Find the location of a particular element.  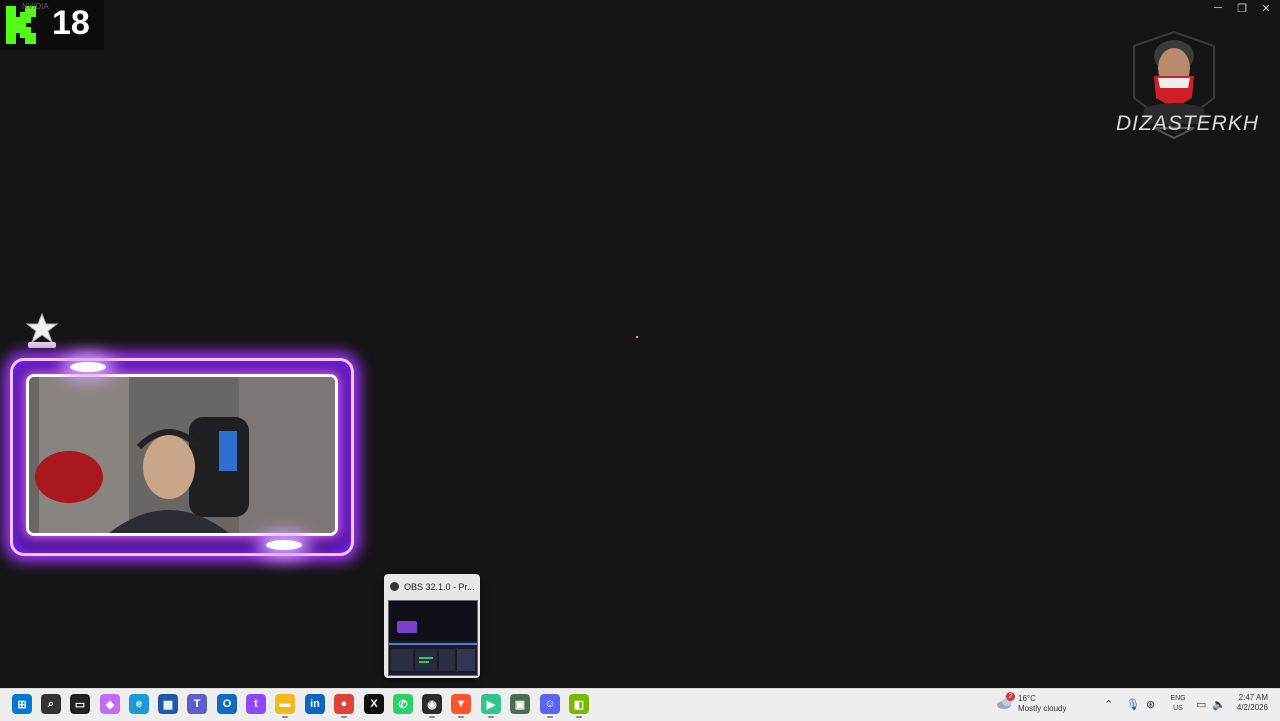

weather-description: Mostly cloudy is located at coordinates (1042, 708).